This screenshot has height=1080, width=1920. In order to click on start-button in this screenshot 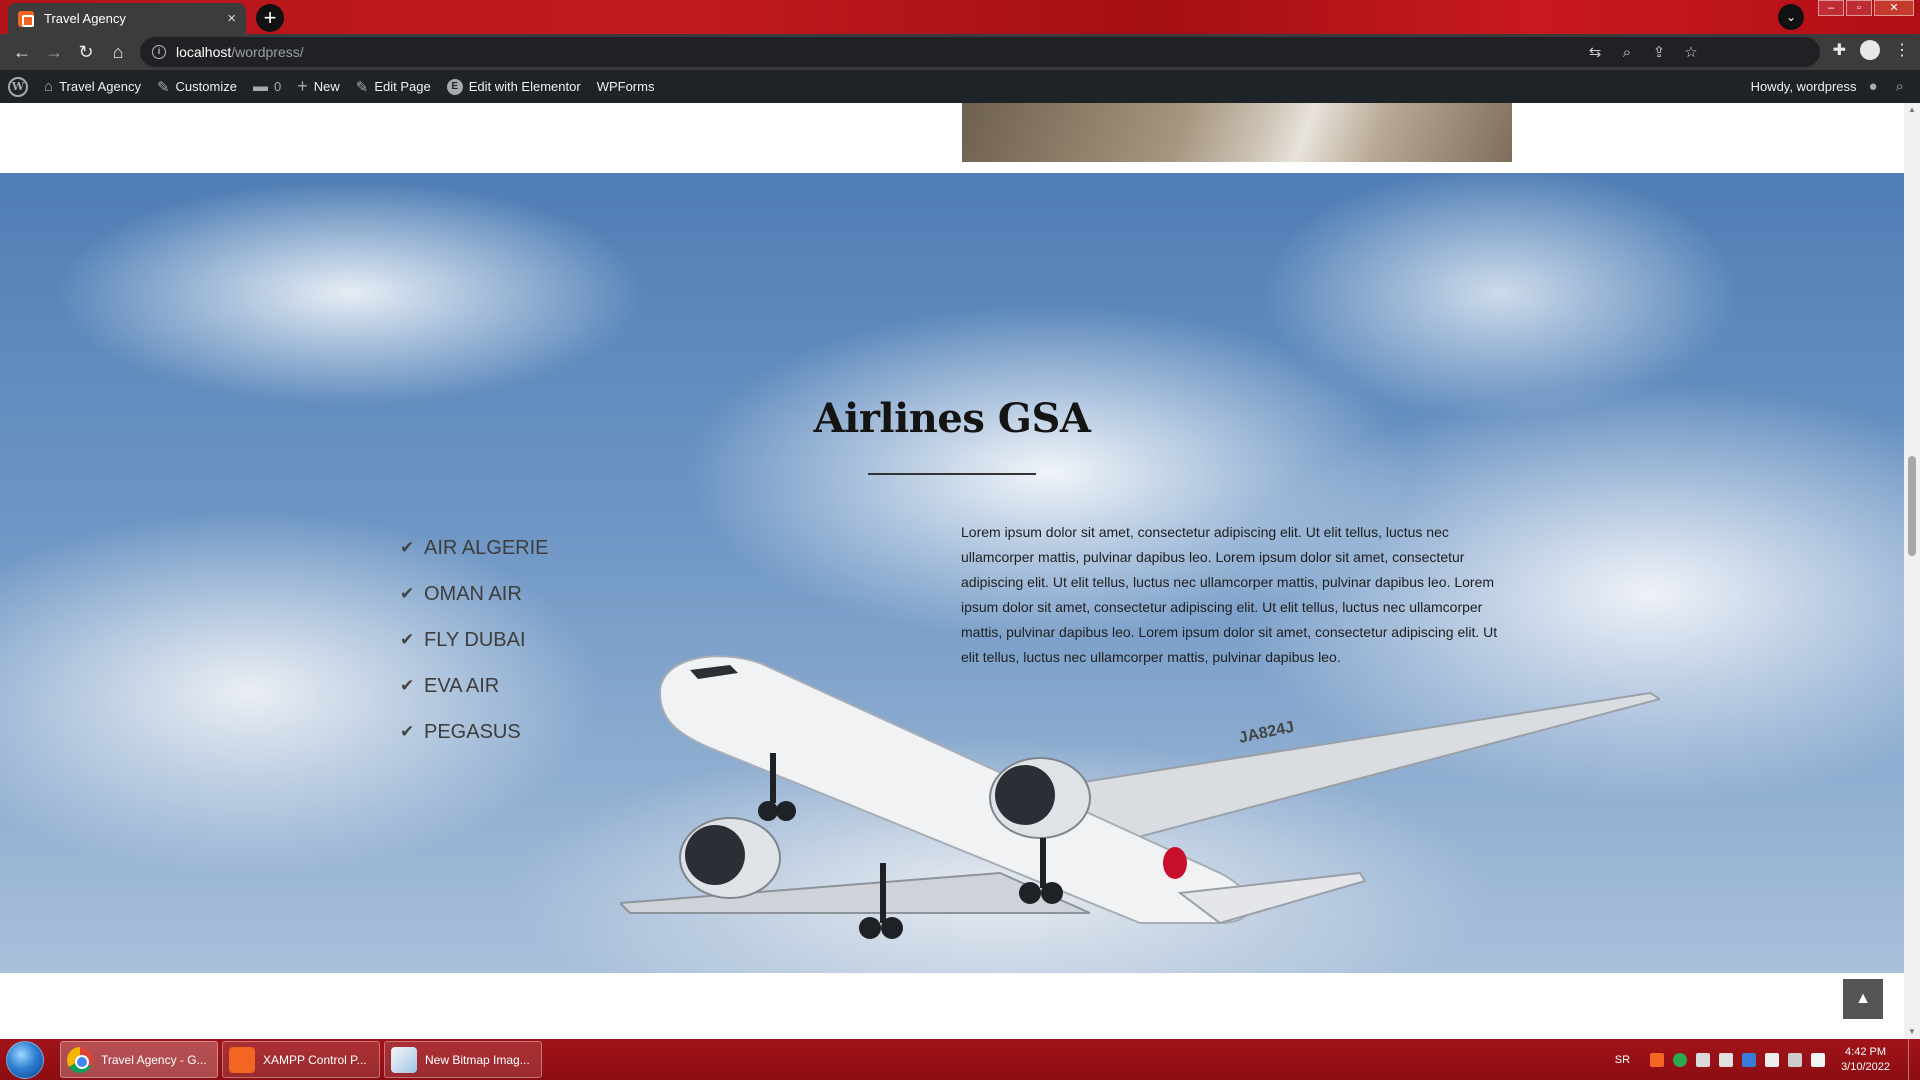, I will do `click(25, 1060)`.